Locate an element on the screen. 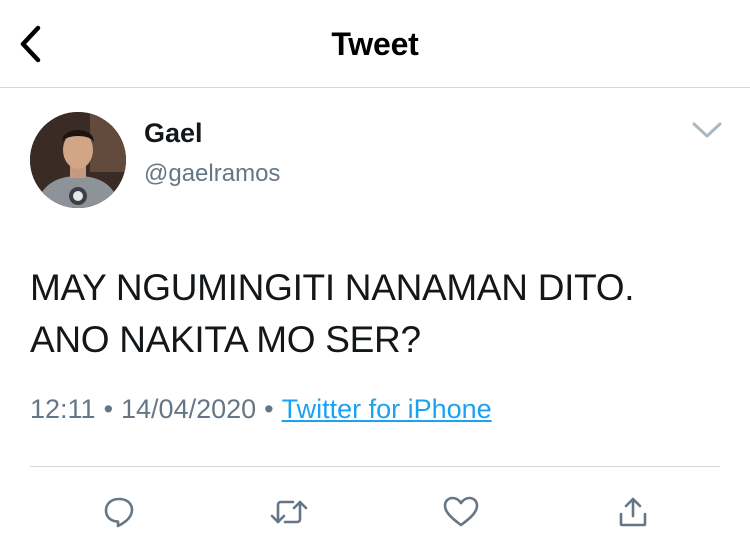 The width and height of the screenshot is (750, 555). tweet-time: 12:11 is located at coordinates (63, 409).